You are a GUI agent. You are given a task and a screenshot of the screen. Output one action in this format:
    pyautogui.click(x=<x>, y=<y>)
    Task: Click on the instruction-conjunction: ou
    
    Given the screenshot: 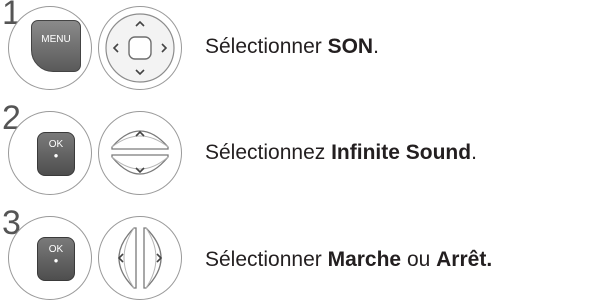 What is the action you would take?
    pyautogui.click(x=419, y=259)
    